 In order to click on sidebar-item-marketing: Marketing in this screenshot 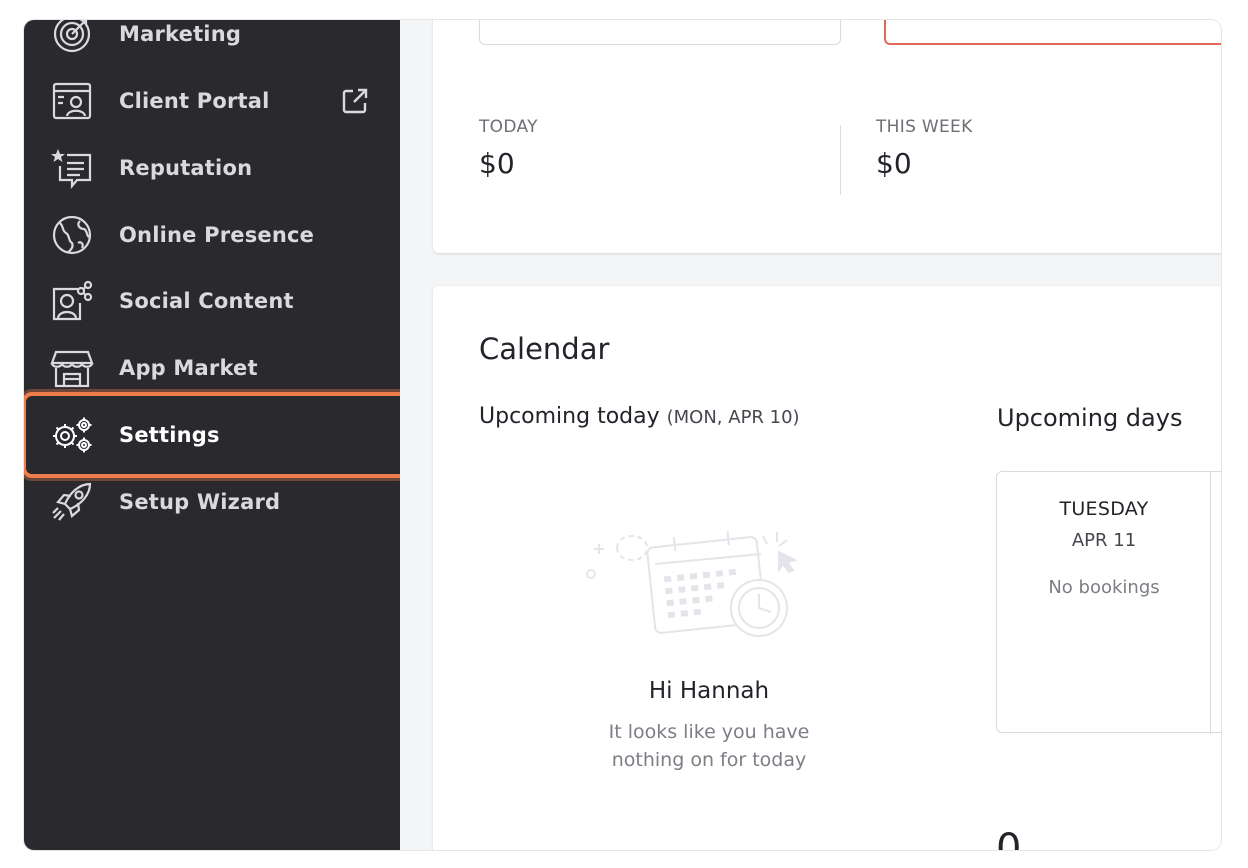, I will do `click(212, 41)`.